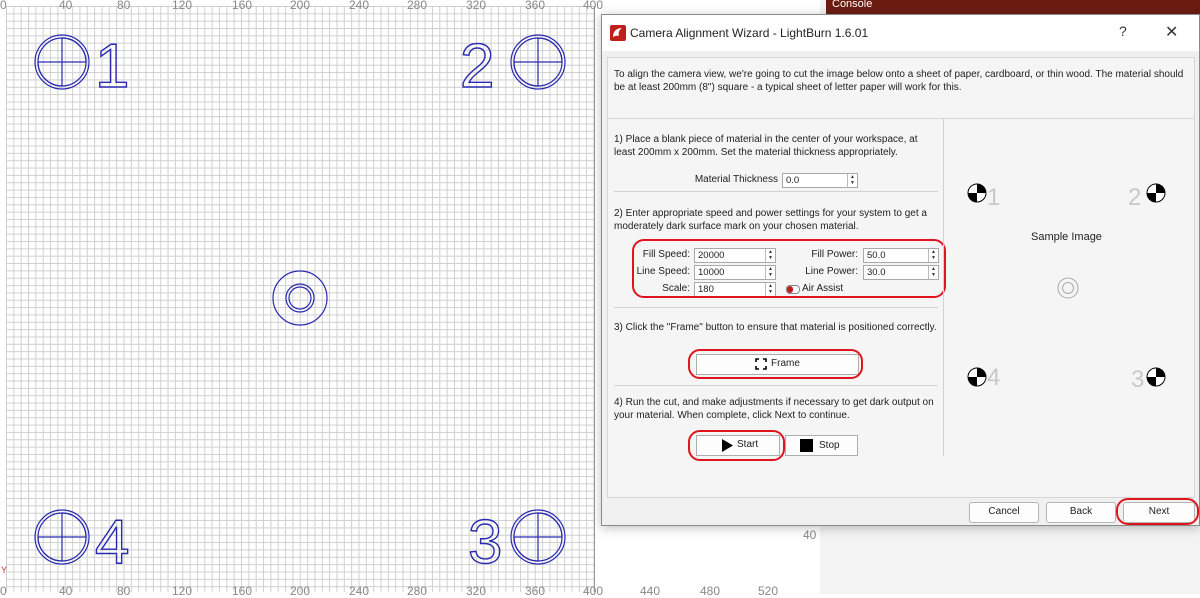  What do you see at coordinates (1135, 197) in the screenshot?
I see `sample-number-2: 2` at bounding box center [1135, 197].